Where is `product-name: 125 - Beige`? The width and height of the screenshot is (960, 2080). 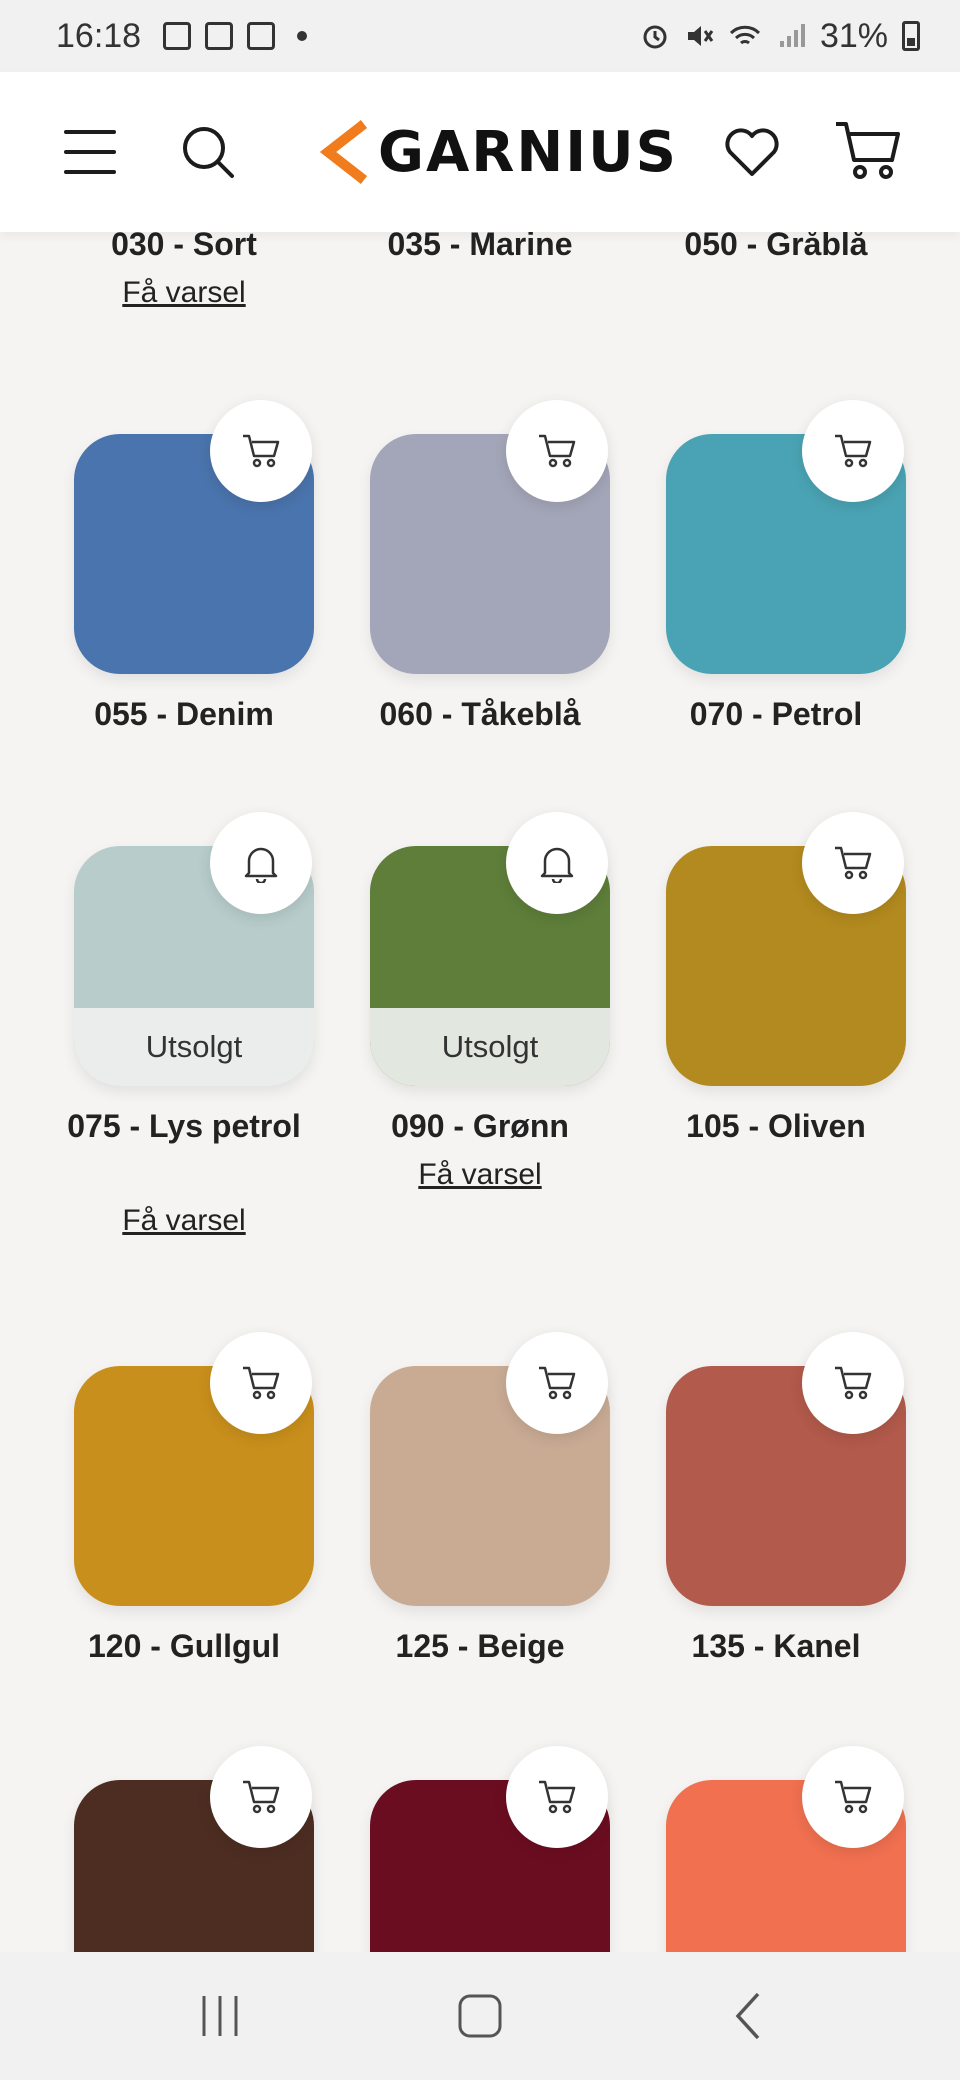
product-name: 125 - Beige is located at coordinates (480, 1646).